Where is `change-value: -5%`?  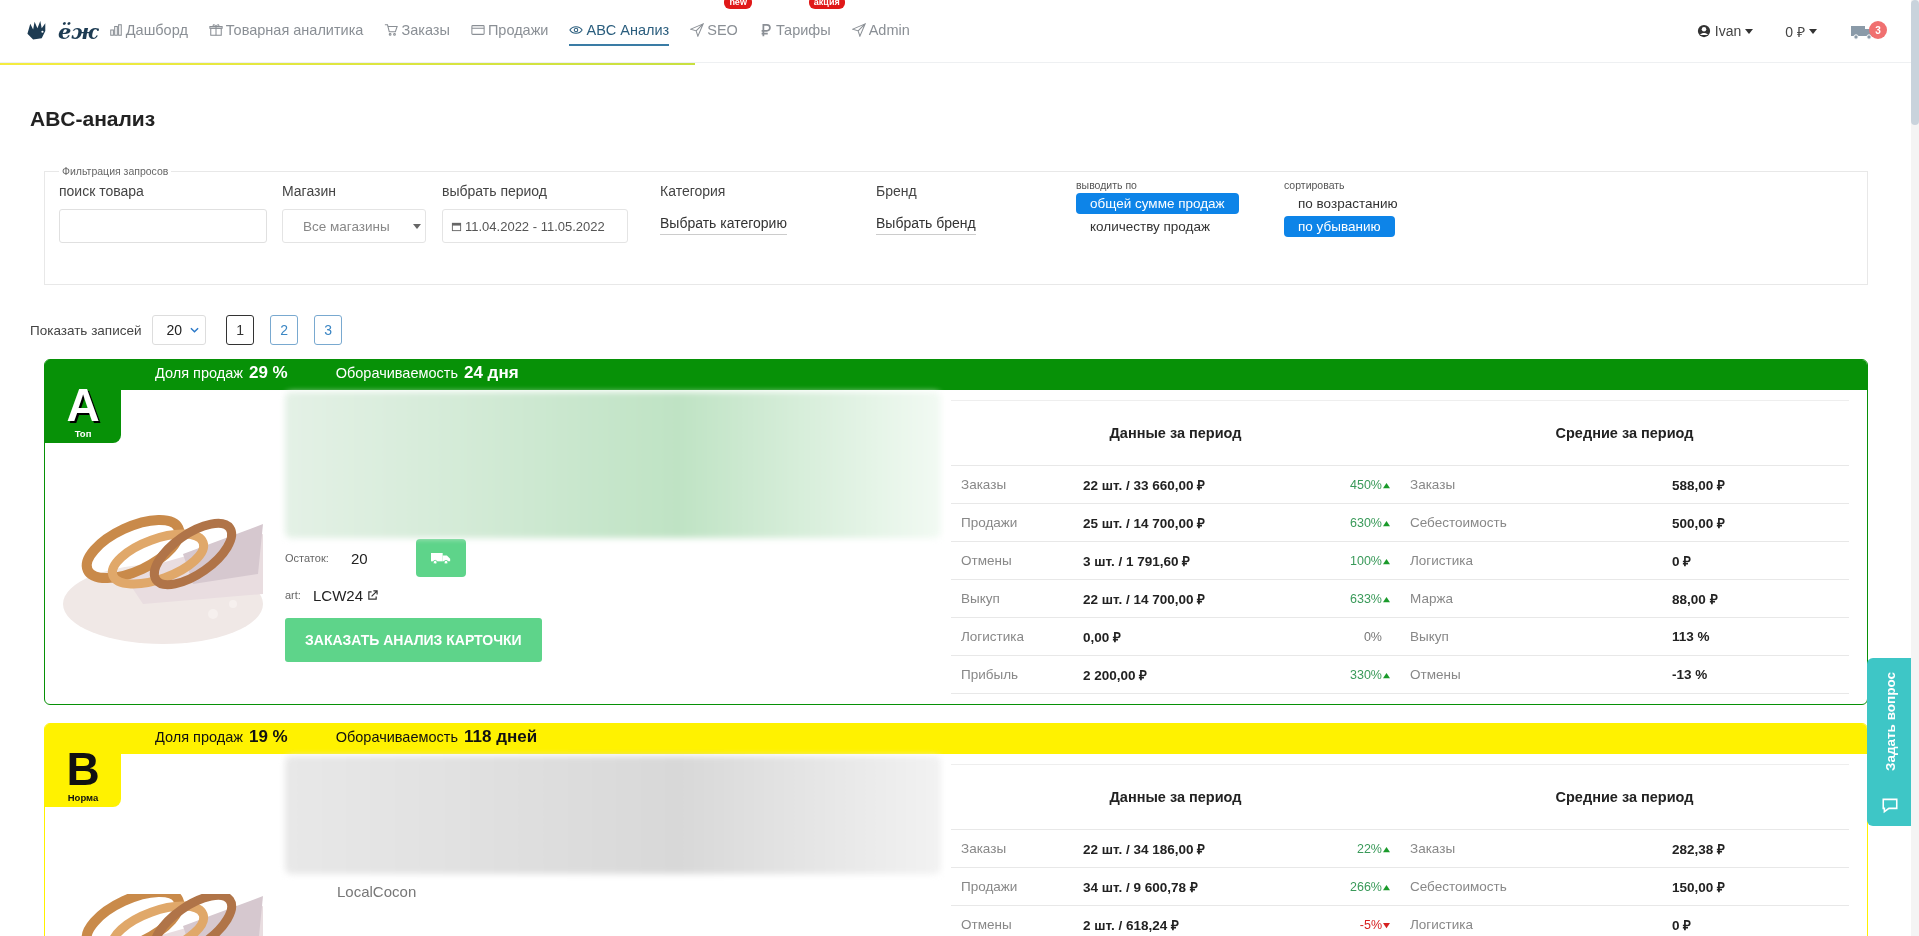
change-value: -5% is located at coordinates (1374, 925).